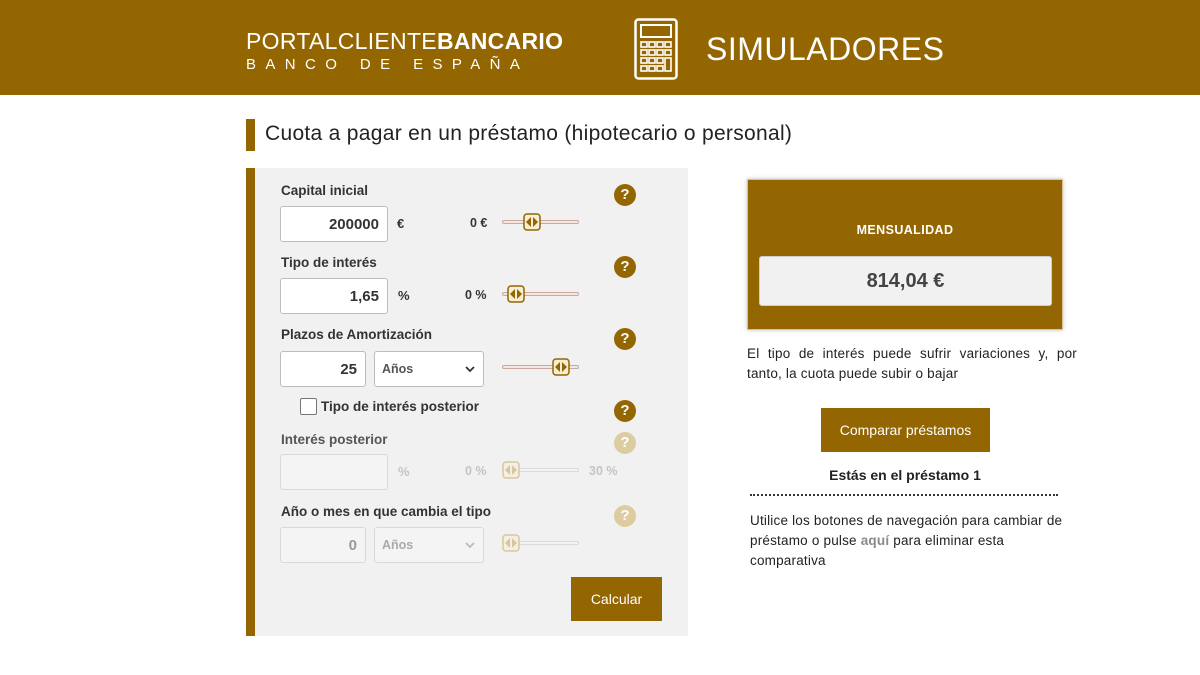  I want to click on change-period-help-icon: ?, so click(625, 516).